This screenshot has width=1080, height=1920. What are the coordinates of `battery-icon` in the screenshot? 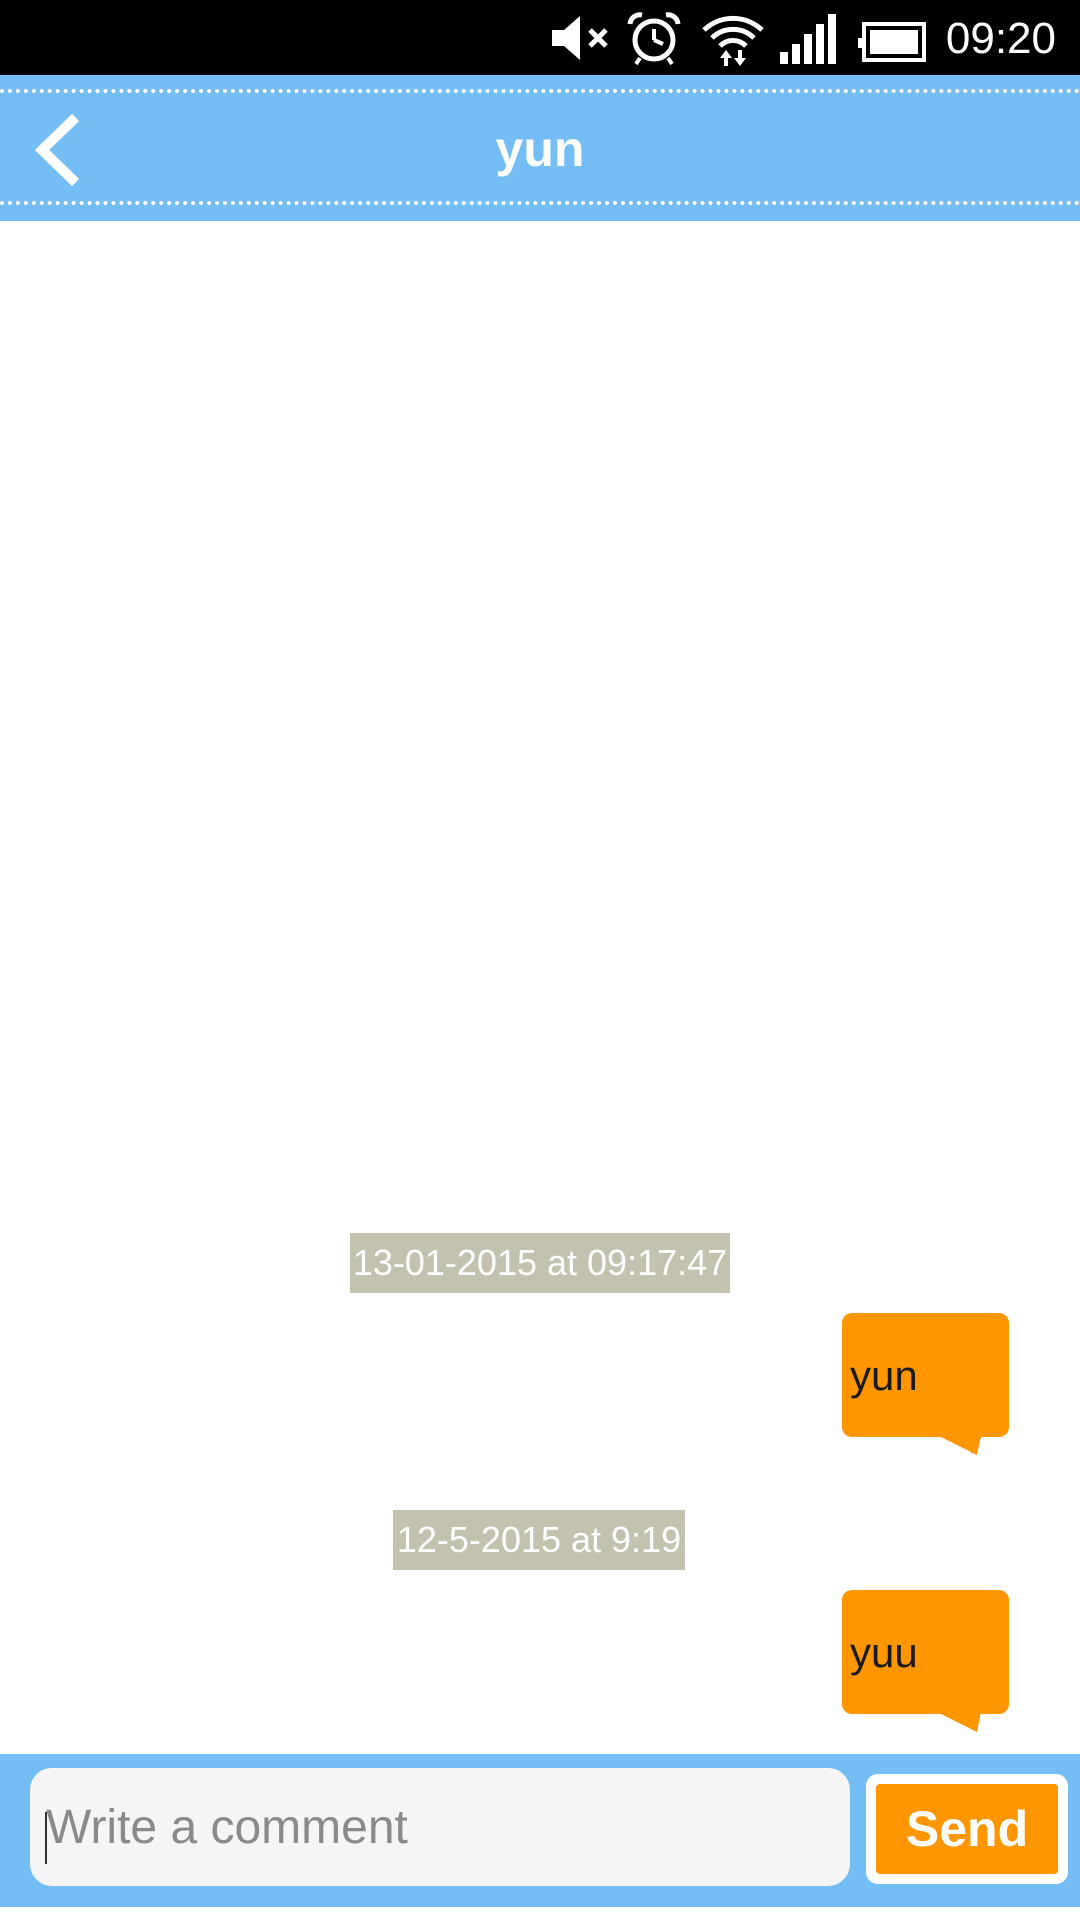 It's located at (892, 42).